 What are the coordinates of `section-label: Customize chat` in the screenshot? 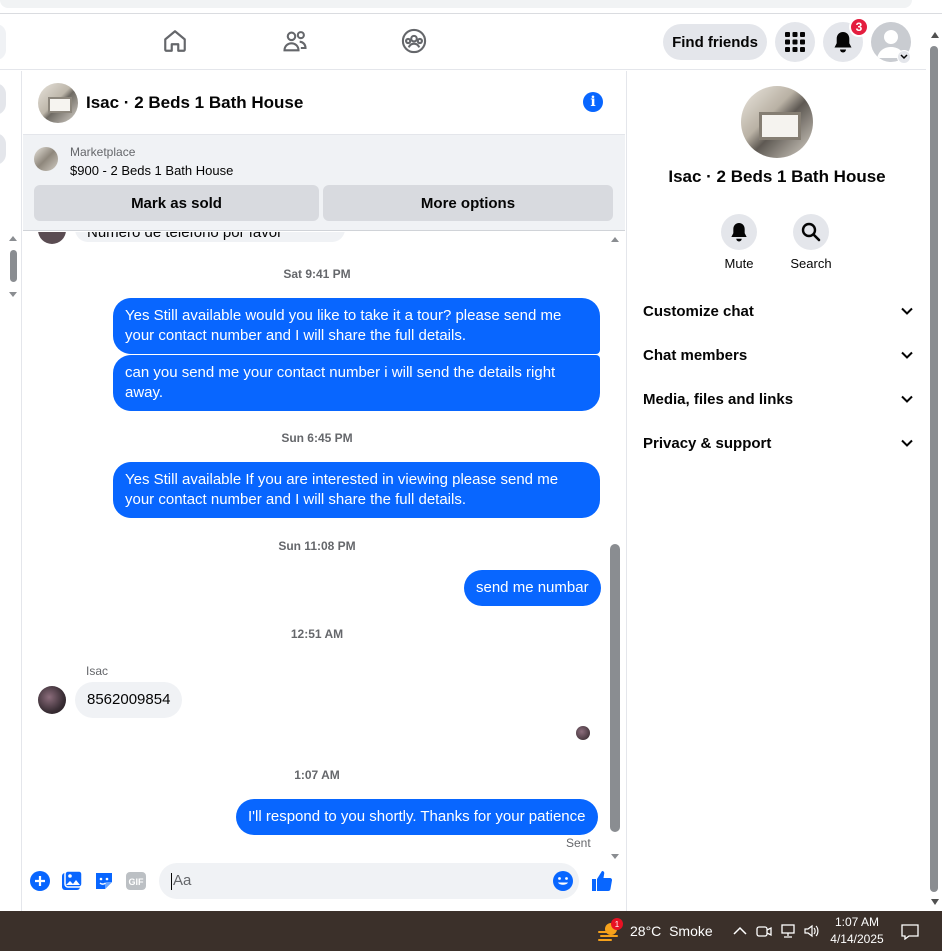 It's located at (698, 311).